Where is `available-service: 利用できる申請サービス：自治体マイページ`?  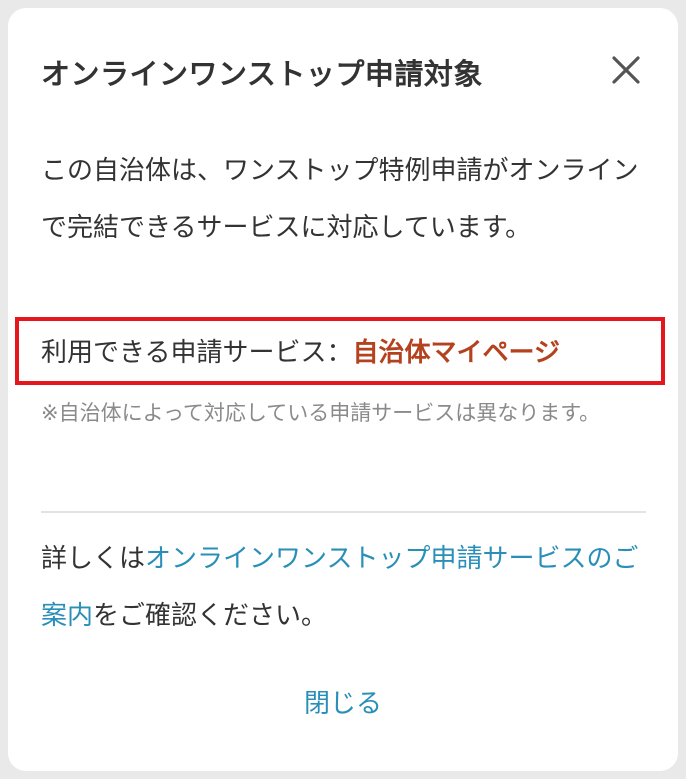 available-service: 利用できる申請サービス：自治体マイページ is located at coordinates (300, 353).